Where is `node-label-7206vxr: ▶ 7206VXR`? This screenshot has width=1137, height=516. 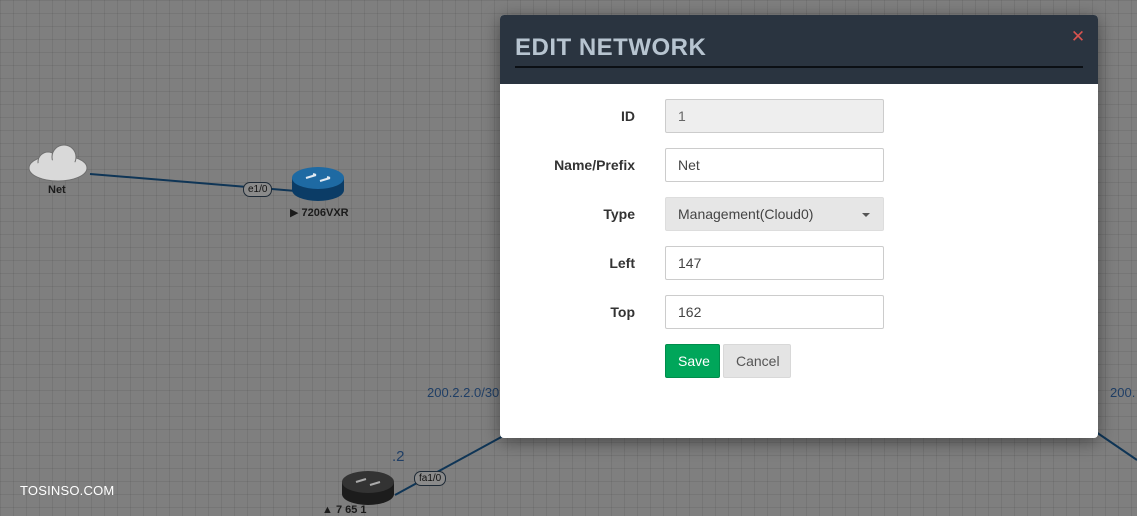
node-label-7206vxr: ▶ 7206VXR is located at coordinates (319, 213).